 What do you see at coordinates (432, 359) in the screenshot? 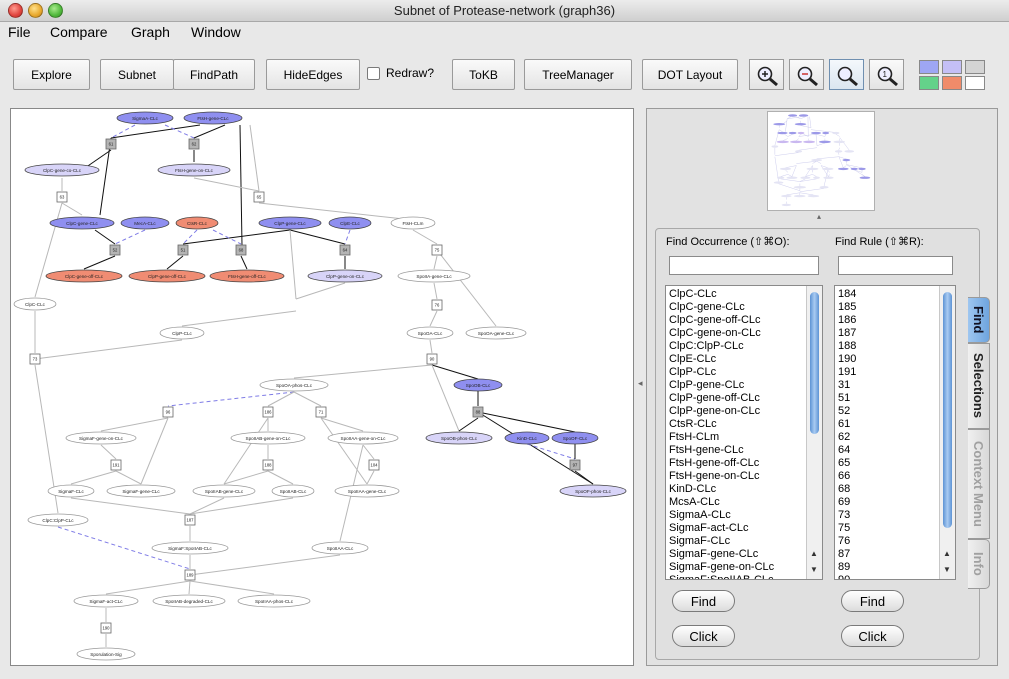
I see `graph-rule-box: 90` at bounding box center [432, 359].